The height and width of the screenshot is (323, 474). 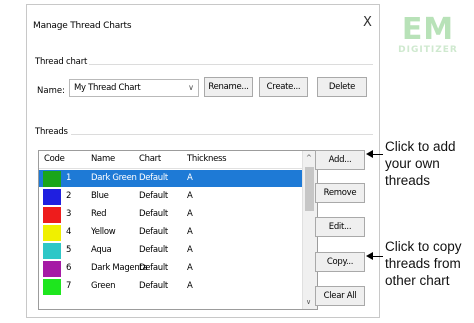 I want to click on remove-button: Remove, so click(x=340, y=193).